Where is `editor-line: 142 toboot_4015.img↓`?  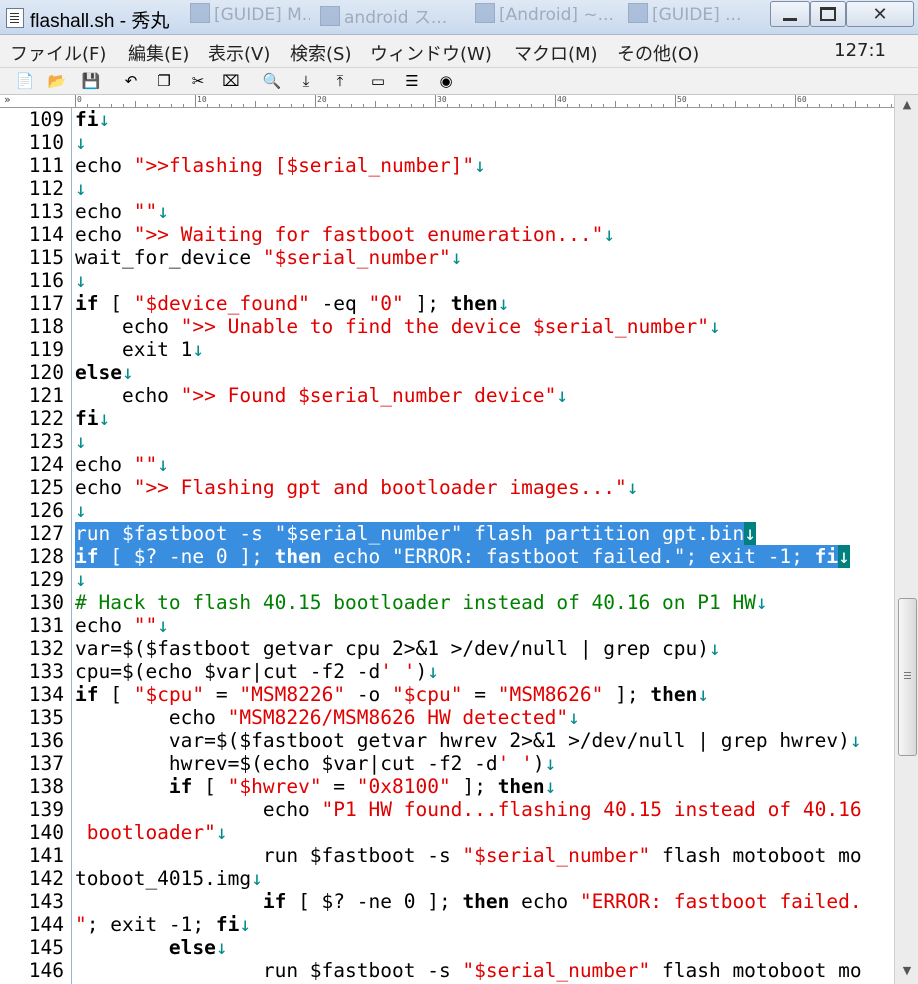 editor-line: 142 toboot_4015.img↓ is located at coordinates (447, 878).